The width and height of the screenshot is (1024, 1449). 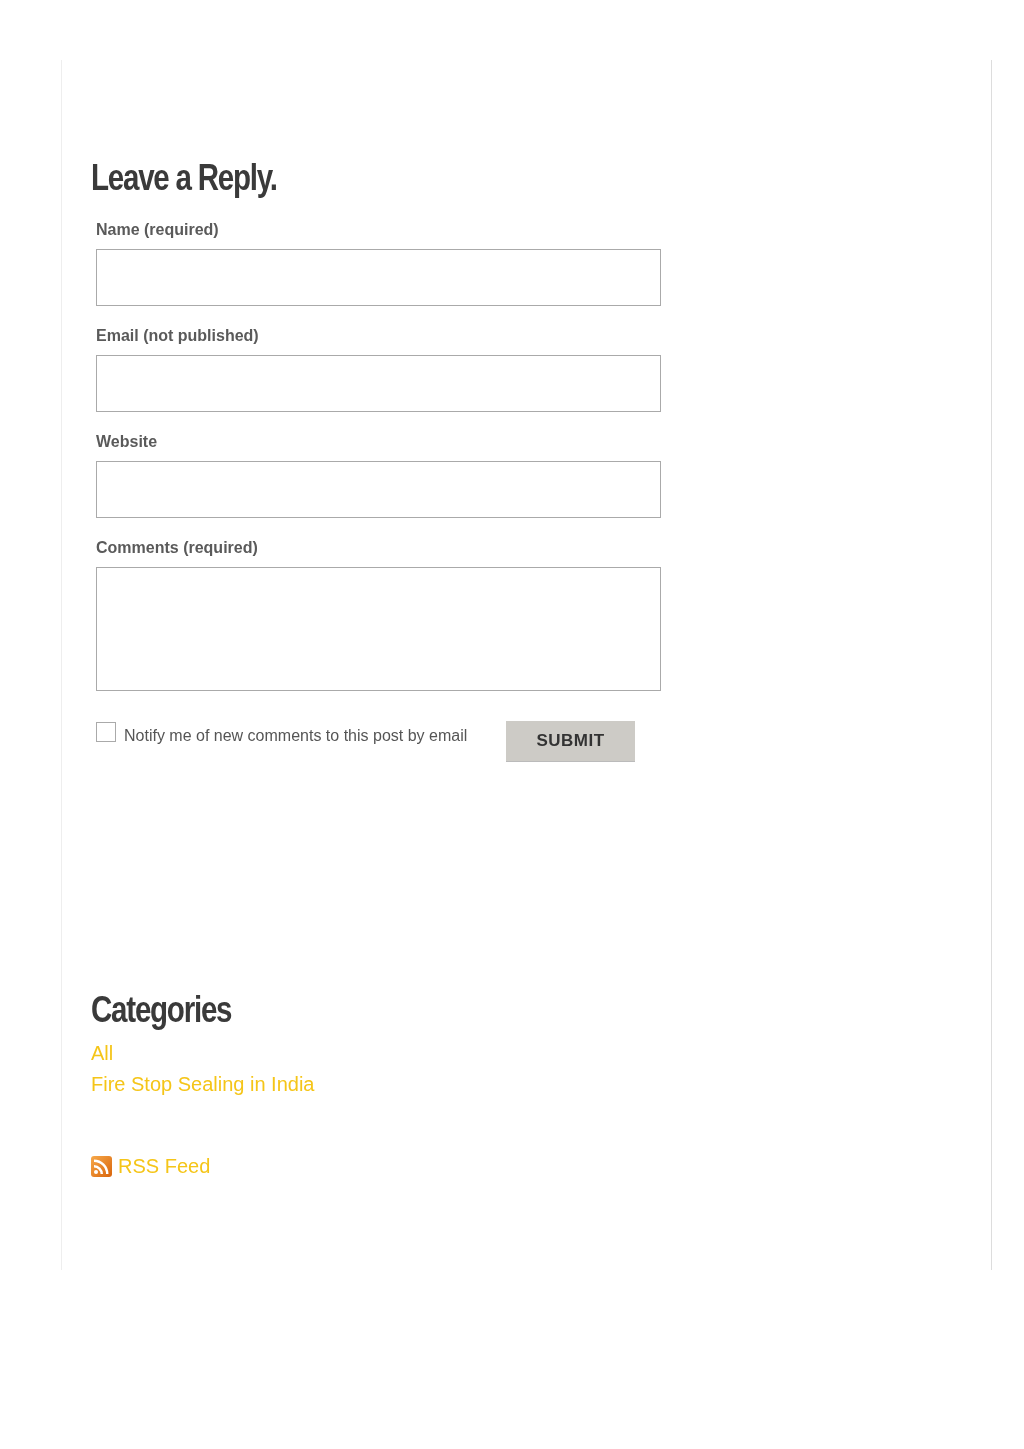 I want to click on field-label: Website, so click(x=127, y=442).